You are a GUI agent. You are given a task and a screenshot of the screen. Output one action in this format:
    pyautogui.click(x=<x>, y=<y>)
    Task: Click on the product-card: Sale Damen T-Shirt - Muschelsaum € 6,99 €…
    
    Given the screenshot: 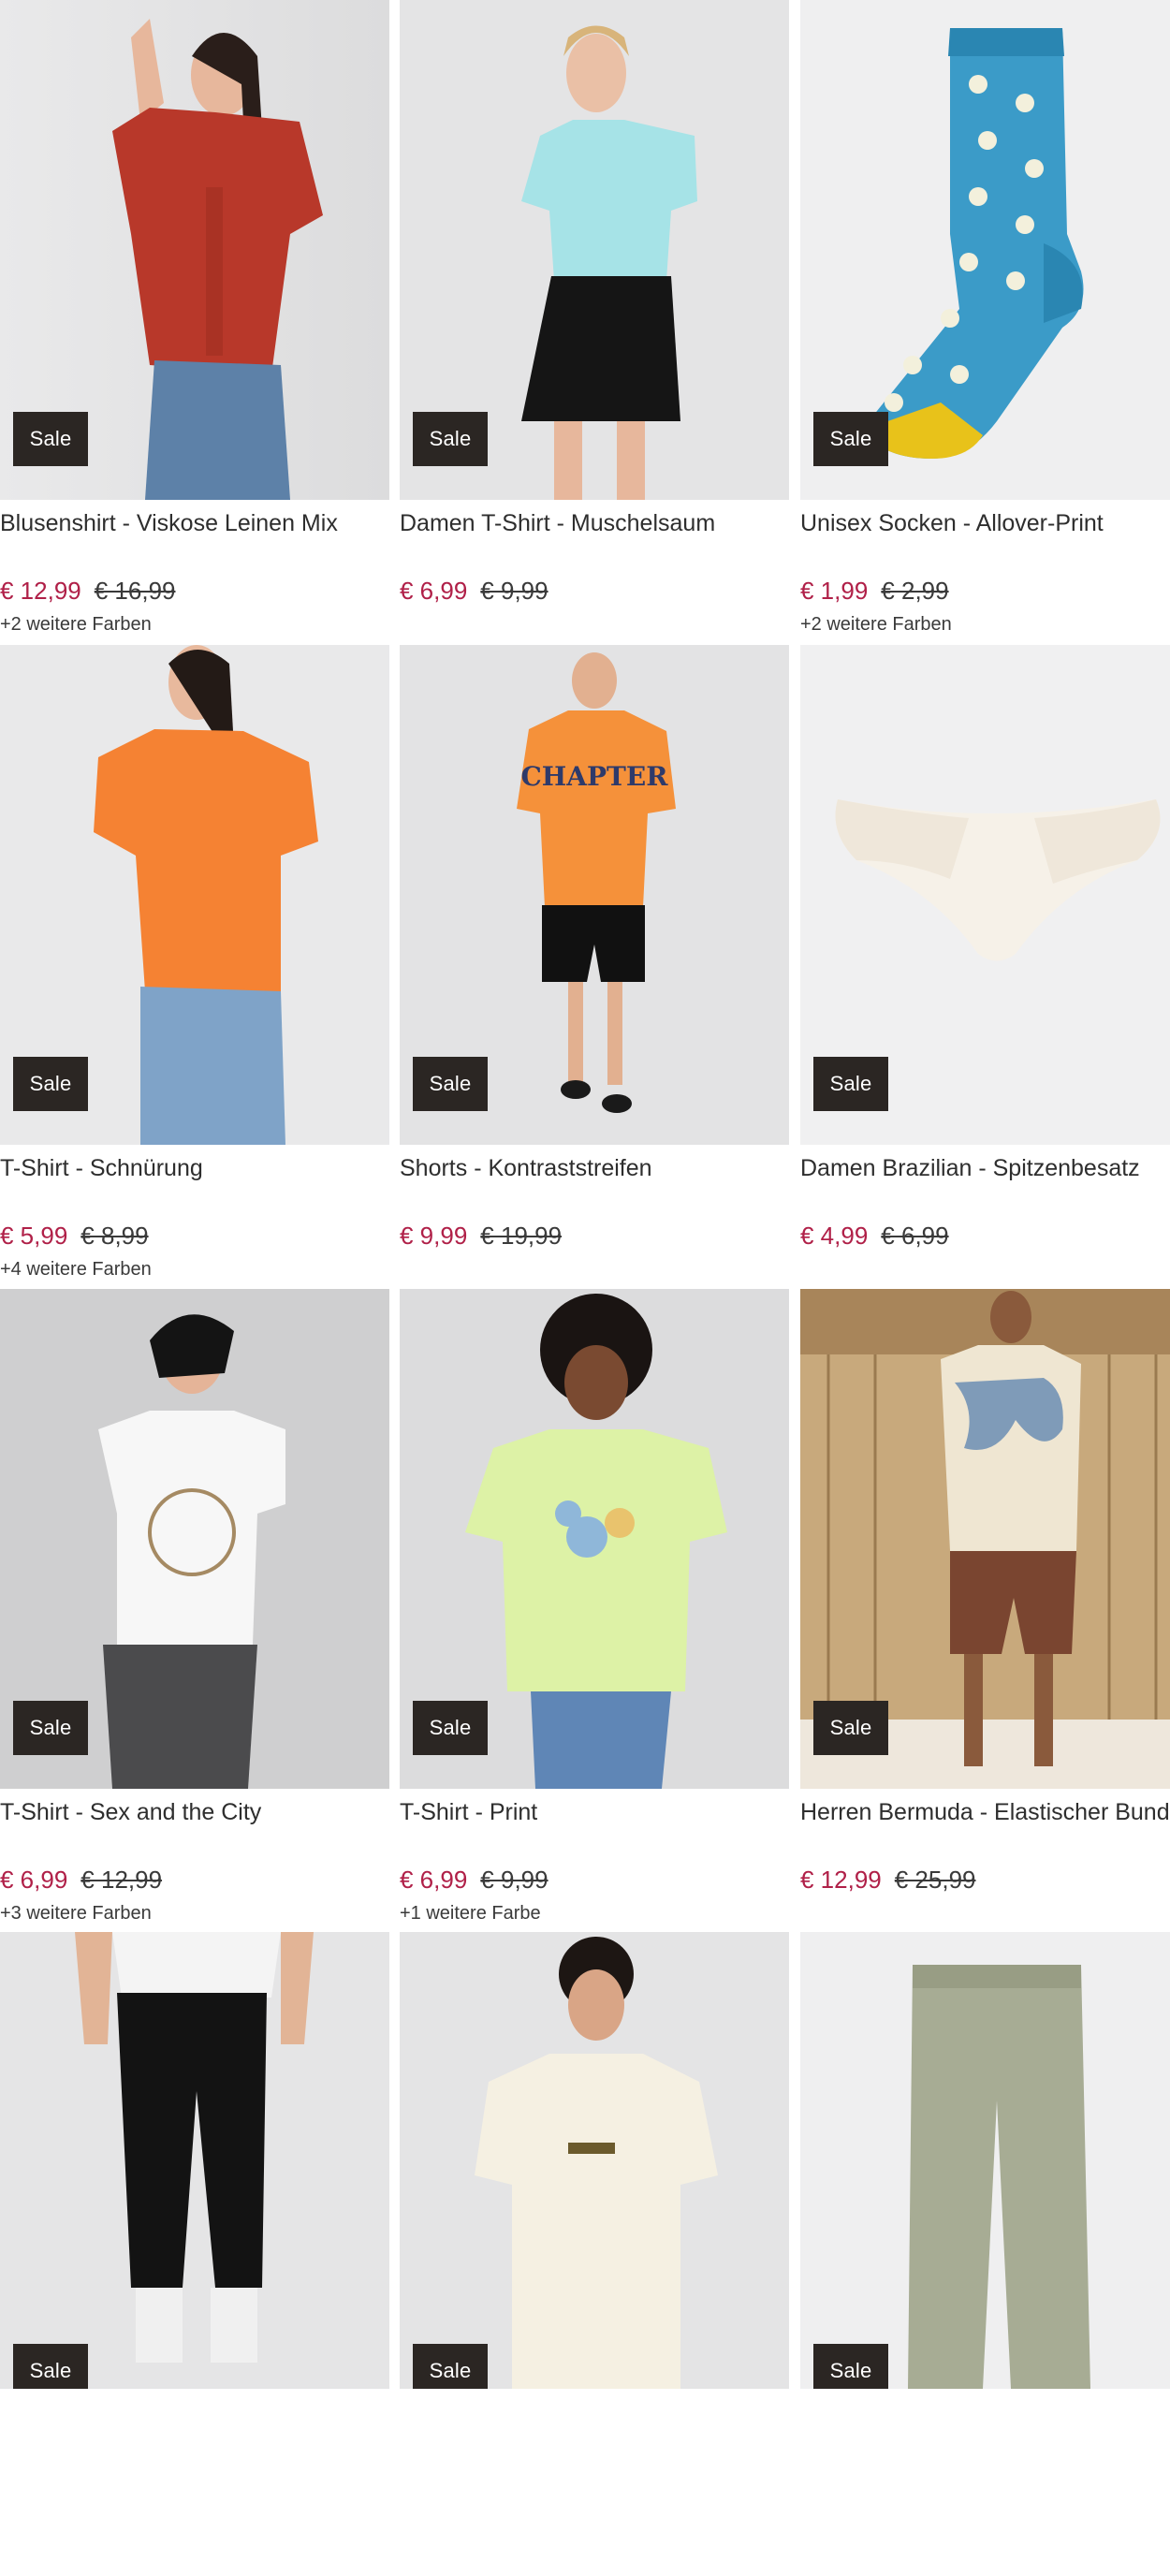 What is the action you would take?
    pyautogui.click(x=594, y=322)
    